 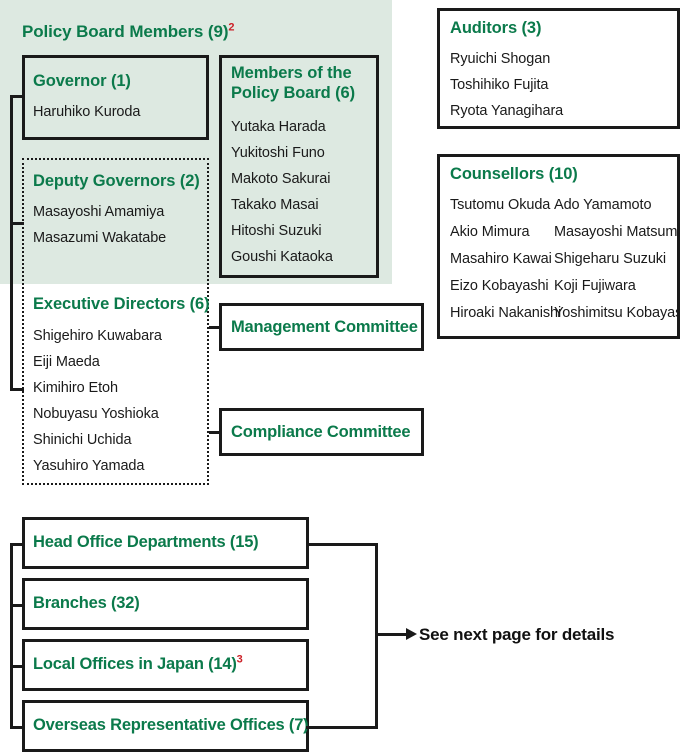 What do you see at coordinates (496, 28) in the screenshot?
I see `auditors-title: Auditors (3)` at bounding box center [496, 28].